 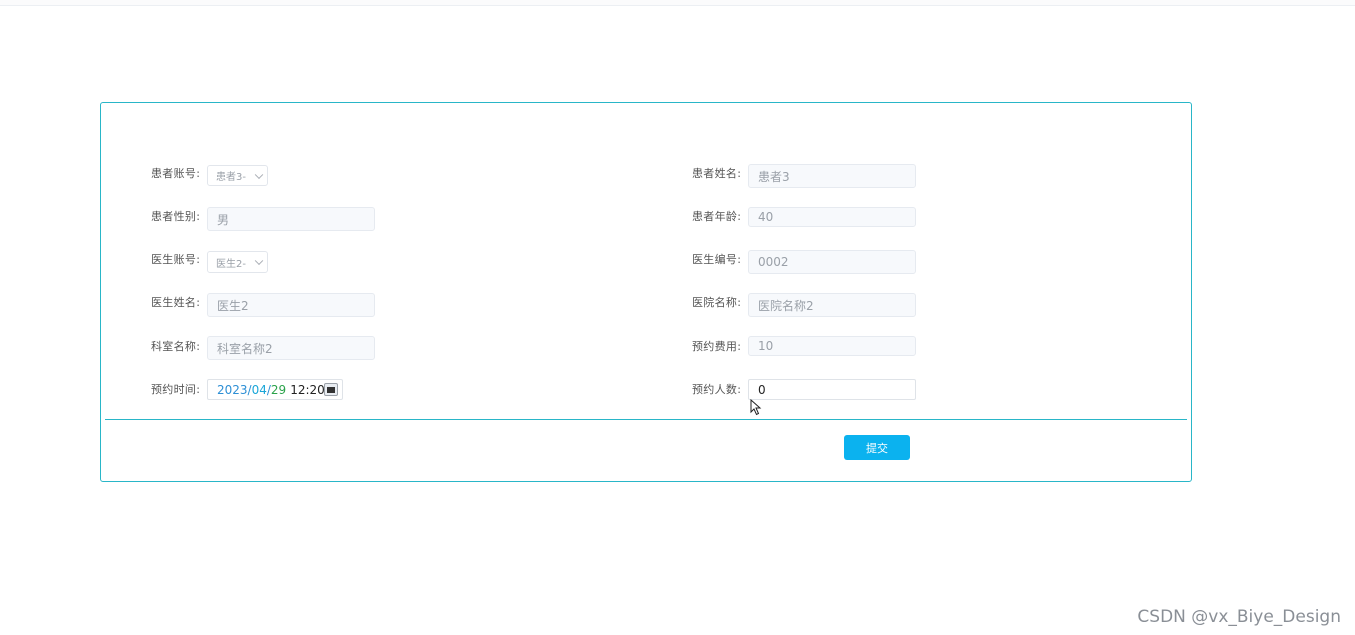 What do you see at coordinates (176, 346) in the screenshot?
I see `department-name-label: 科室名称:` at bounding box center [176, 346].